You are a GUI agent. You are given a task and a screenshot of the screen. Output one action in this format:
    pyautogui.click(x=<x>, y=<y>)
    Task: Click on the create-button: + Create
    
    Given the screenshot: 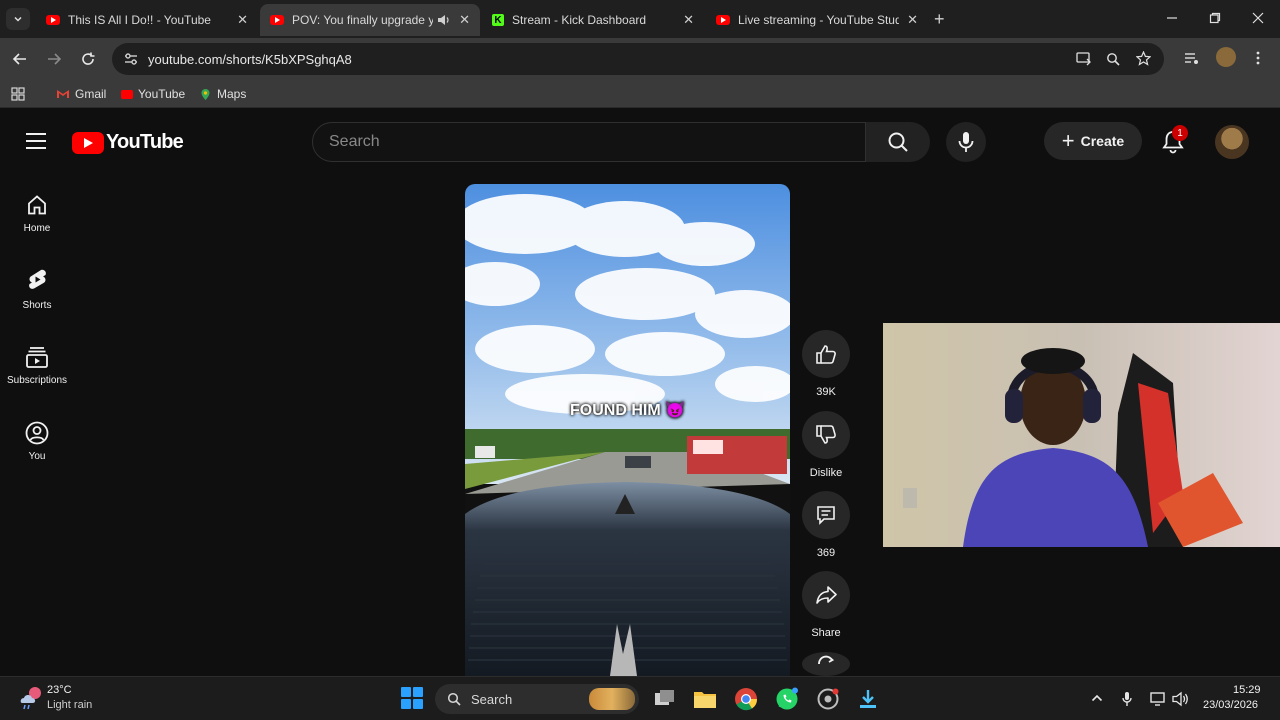 What is the action you would take?
    pyautogui.click(x=1093, y=141)
    